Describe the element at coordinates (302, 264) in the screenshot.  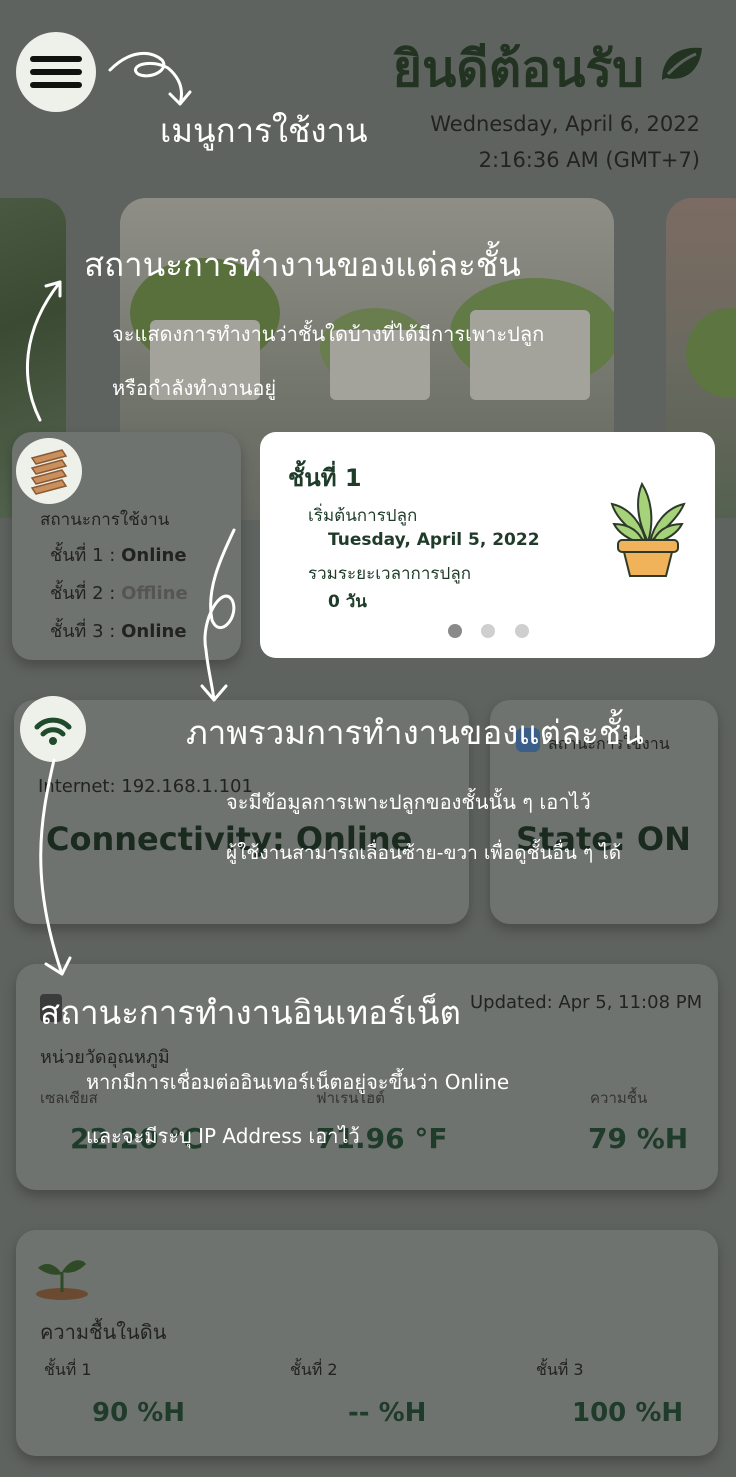
I see `annotation-floor-status-title: สถานะการทำงานของแต่ละชั้น` at that location.